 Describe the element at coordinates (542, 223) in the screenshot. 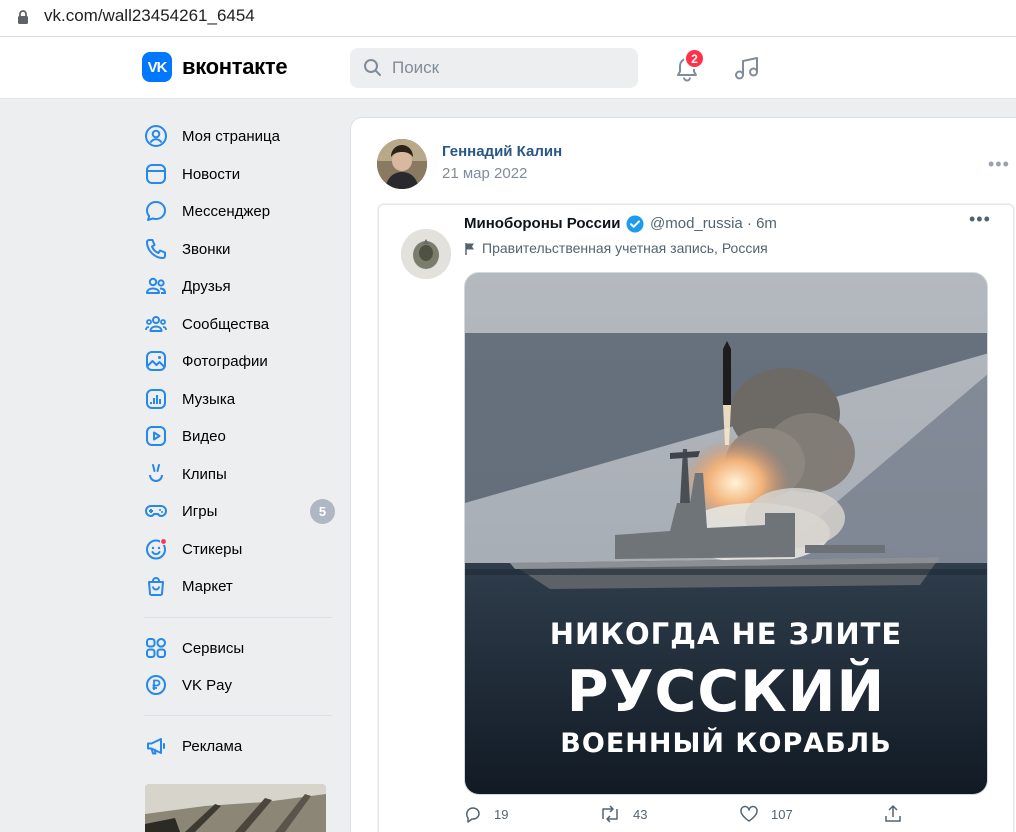

I see `tweet-author-name: Минобороны России` at that location.